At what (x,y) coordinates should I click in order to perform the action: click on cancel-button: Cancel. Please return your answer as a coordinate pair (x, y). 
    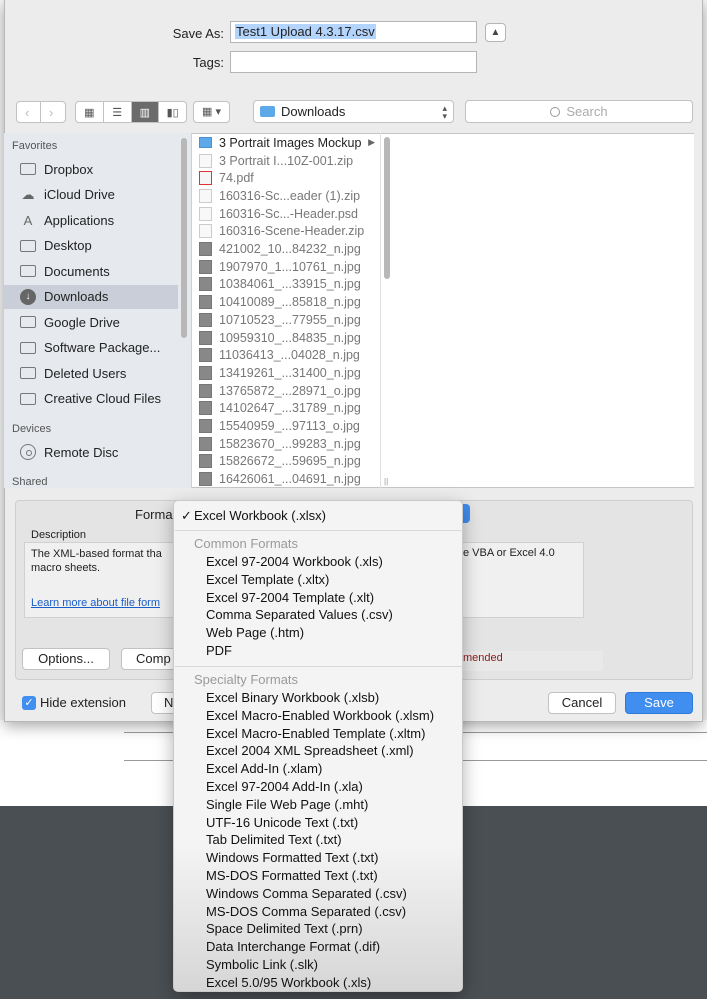
    Looking at the image, I should click on (582, 703).